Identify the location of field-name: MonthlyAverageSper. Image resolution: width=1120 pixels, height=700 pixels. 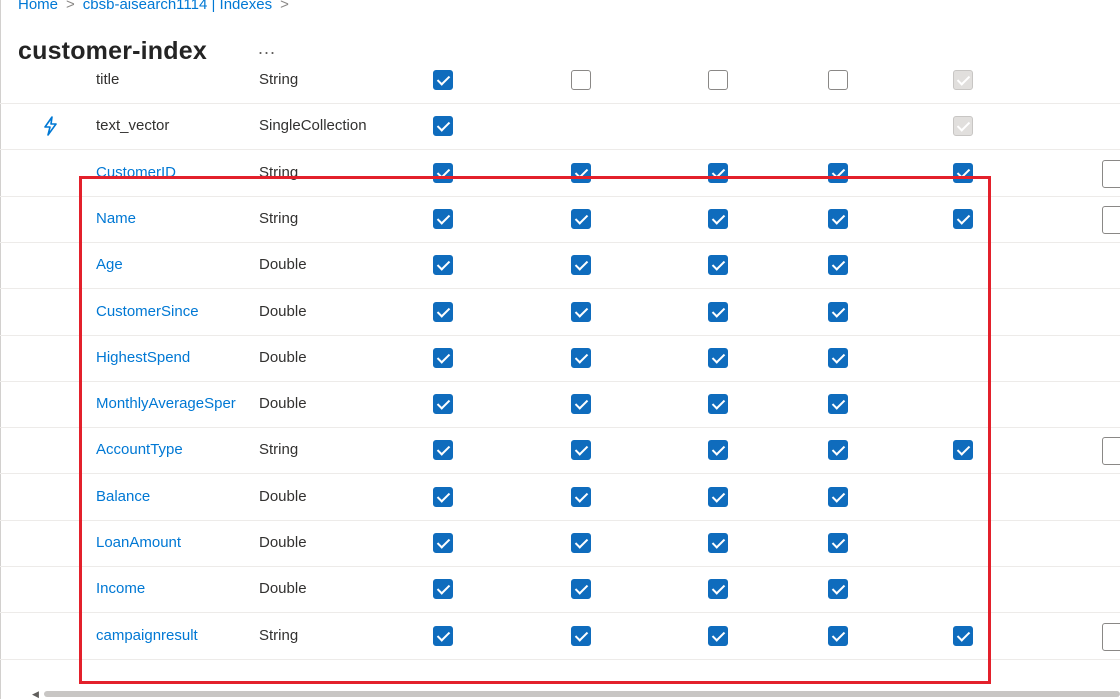
(171, 404).